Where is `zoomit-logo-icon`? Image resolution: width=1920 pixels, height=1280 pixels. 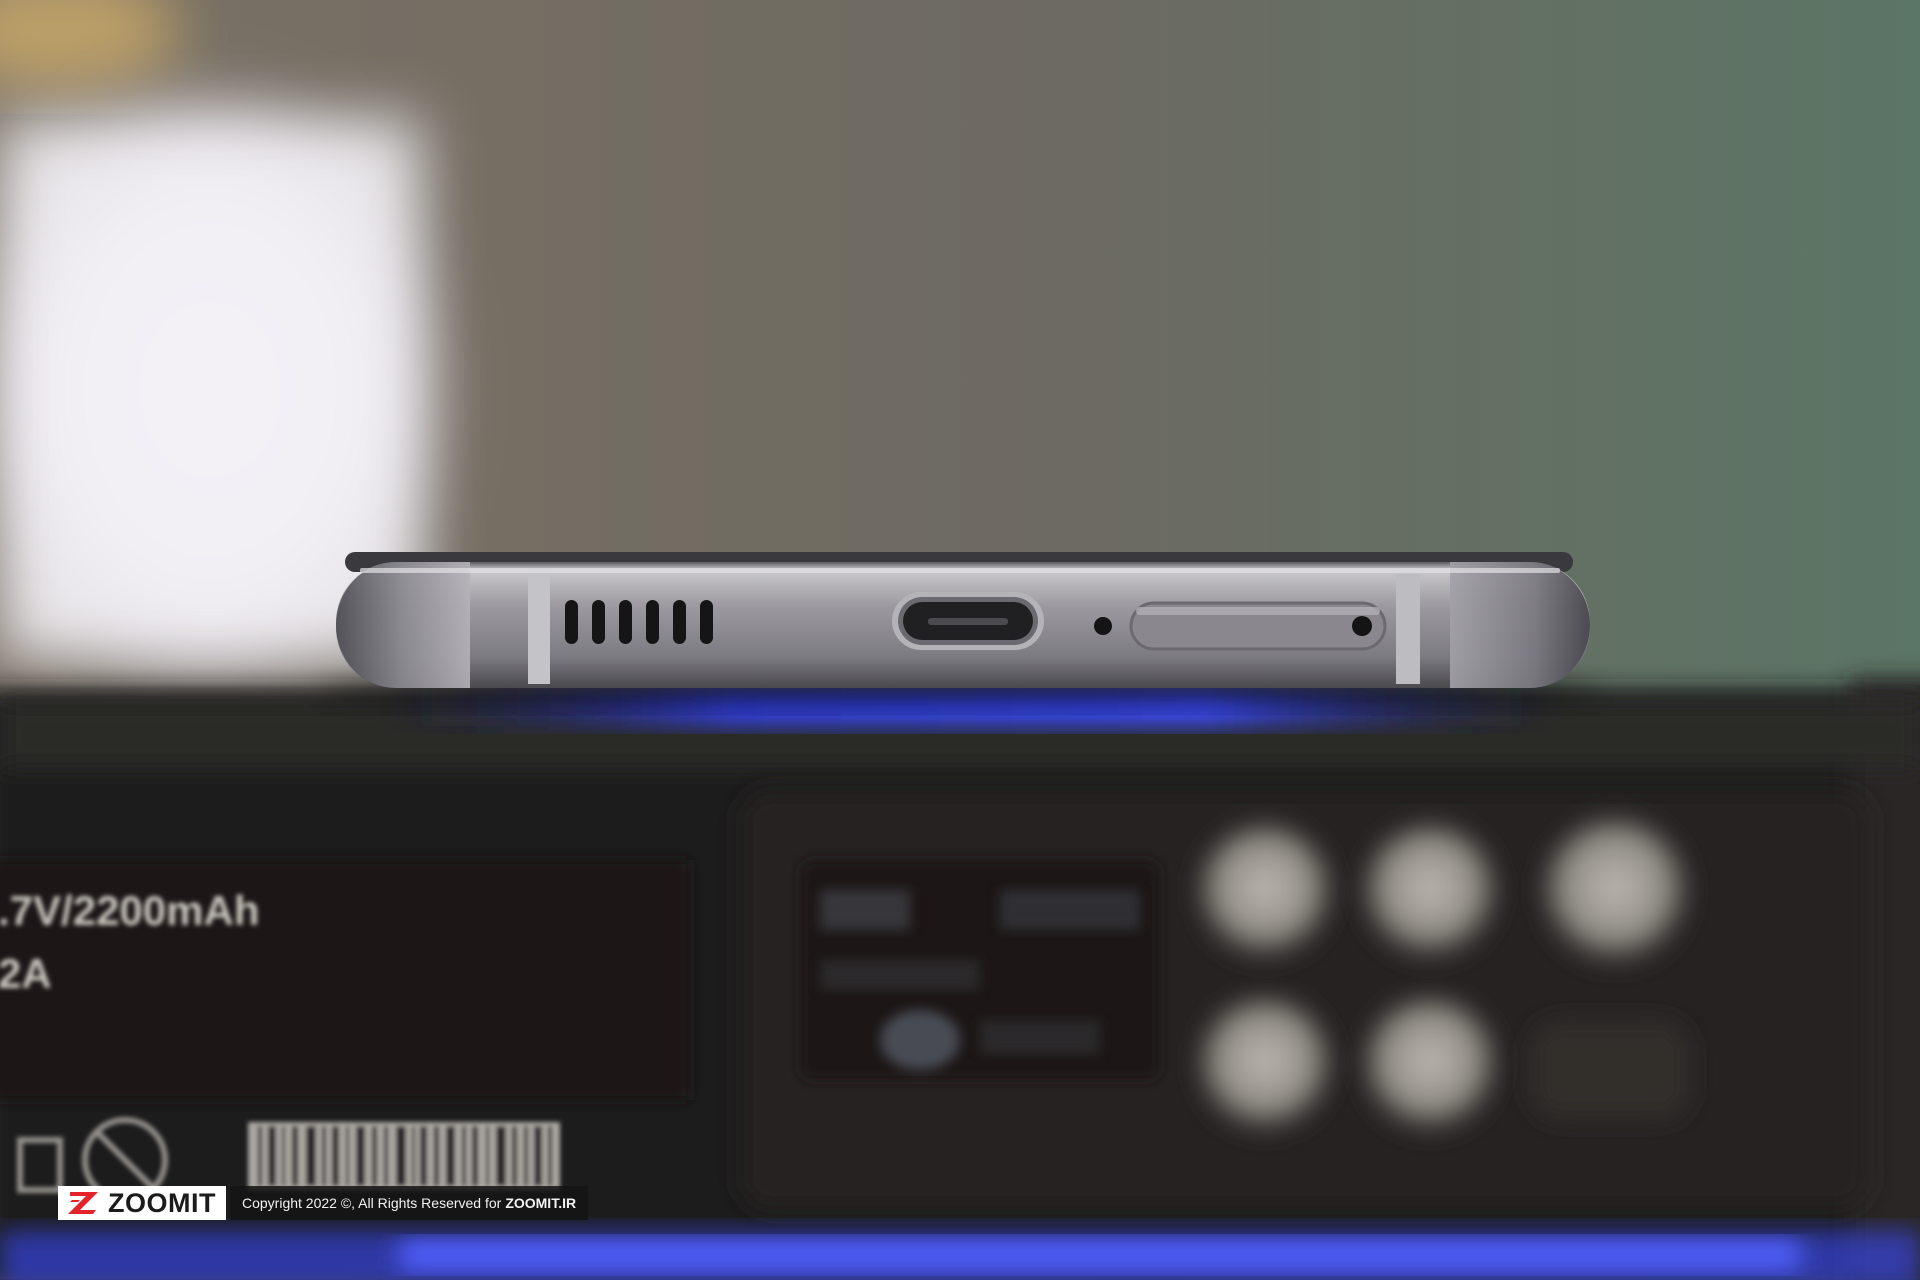 zoomit-logo-icon is located at coordinates (83, 1203).